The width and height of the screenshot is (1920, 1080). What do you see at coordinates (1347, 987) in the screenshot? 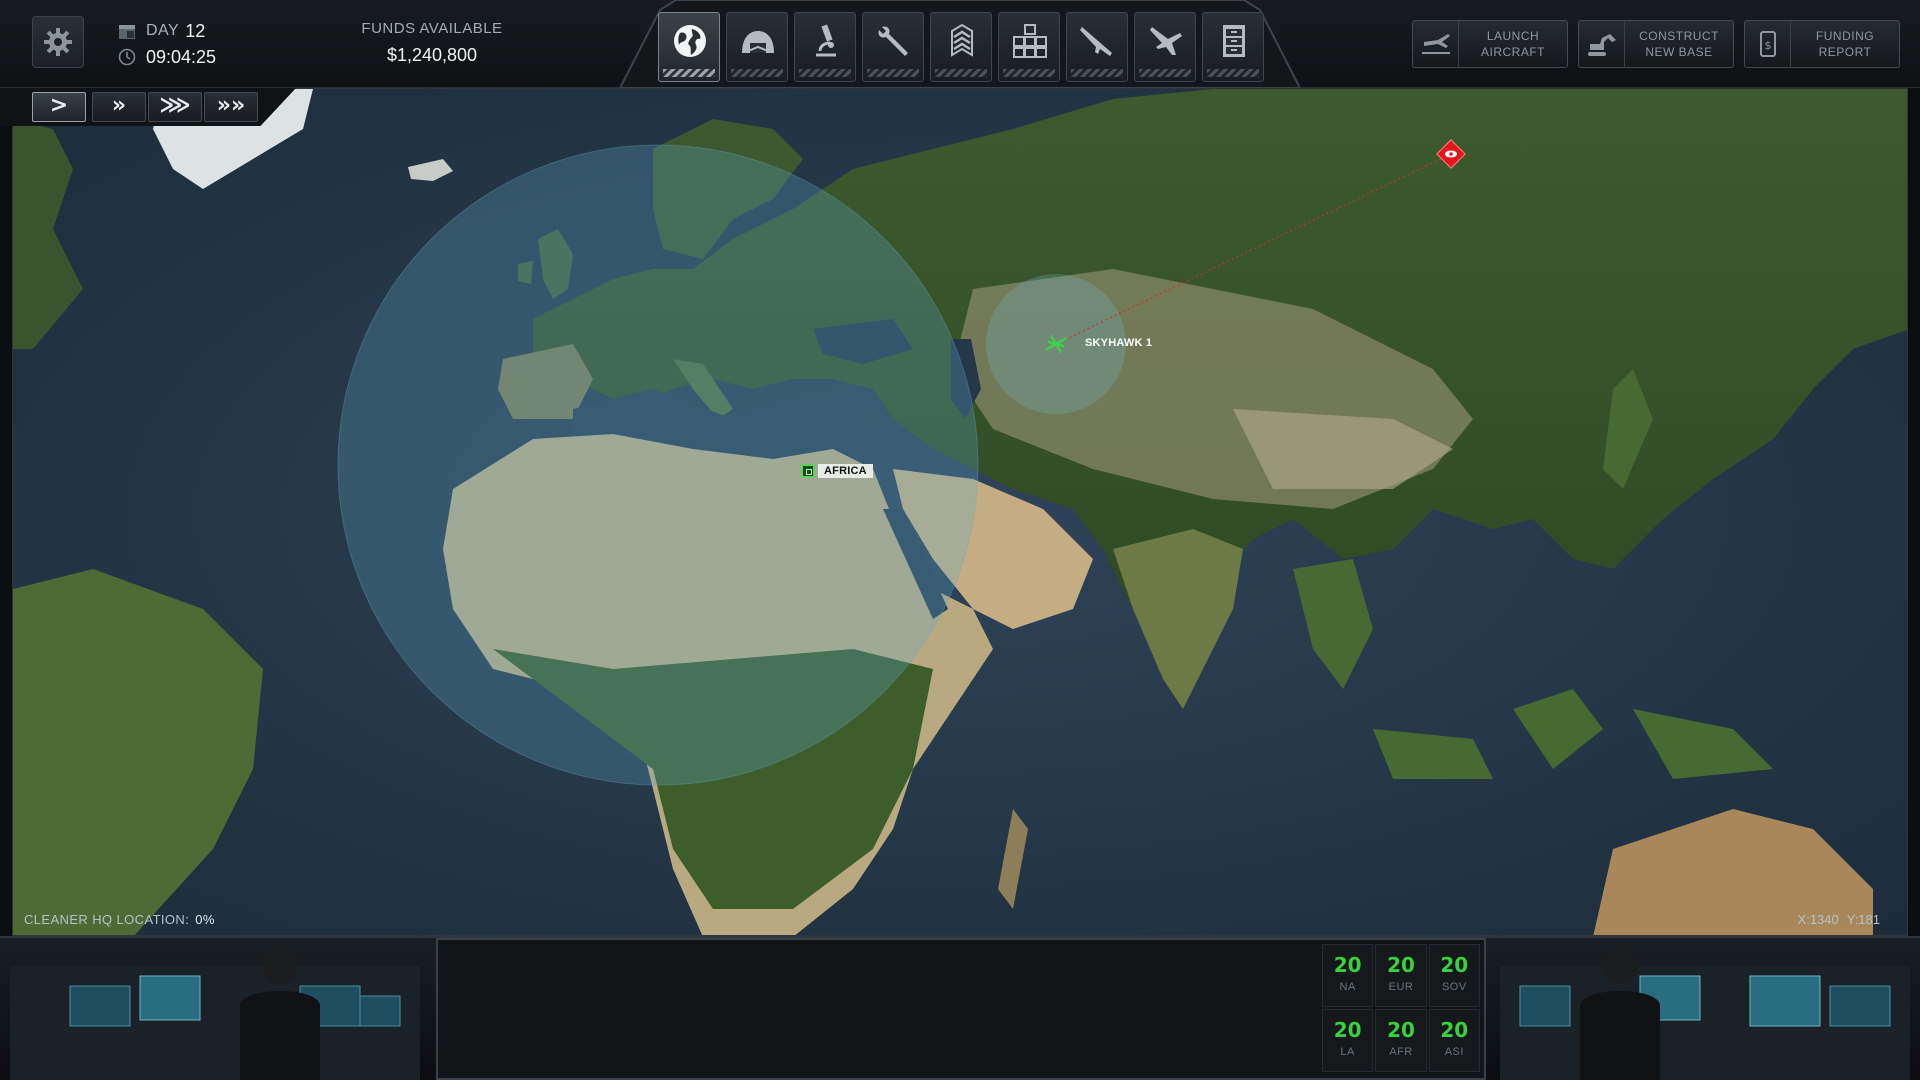
I see `panic-region: NA` at bounding box center [1347, 987].